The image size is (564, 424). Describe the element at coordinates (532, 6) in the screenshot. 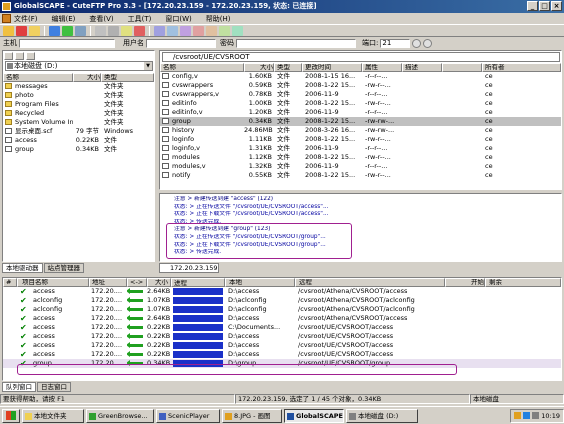

I see `minimize-button: _` at that location.